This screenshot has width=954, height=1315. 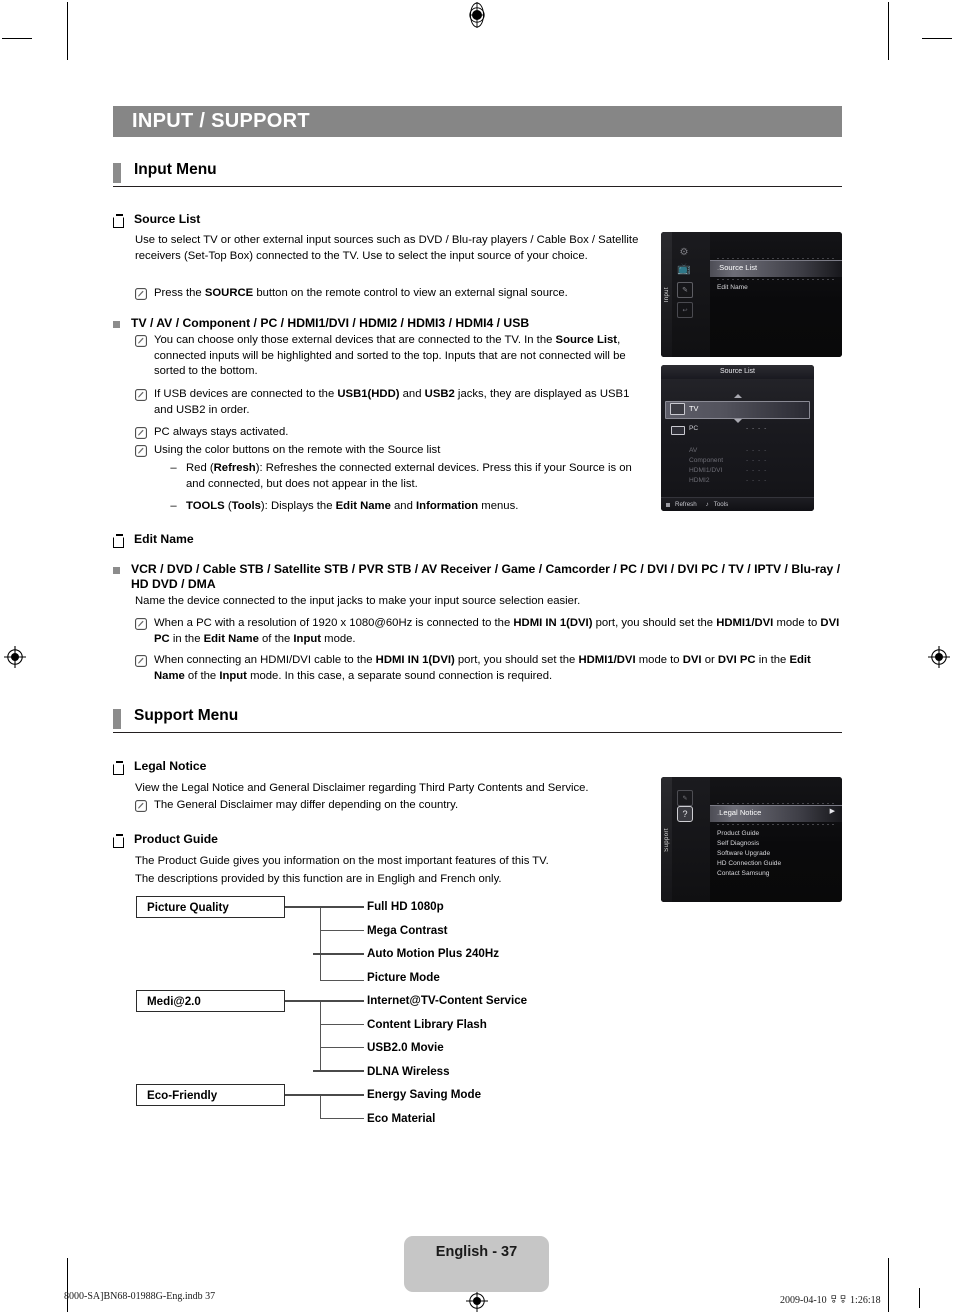 What do you see at coordinates (447, 1000) in the screenshot?
I see `tree-leaf: Internet@TV-Content Service` at bounding box center [447, 1000].